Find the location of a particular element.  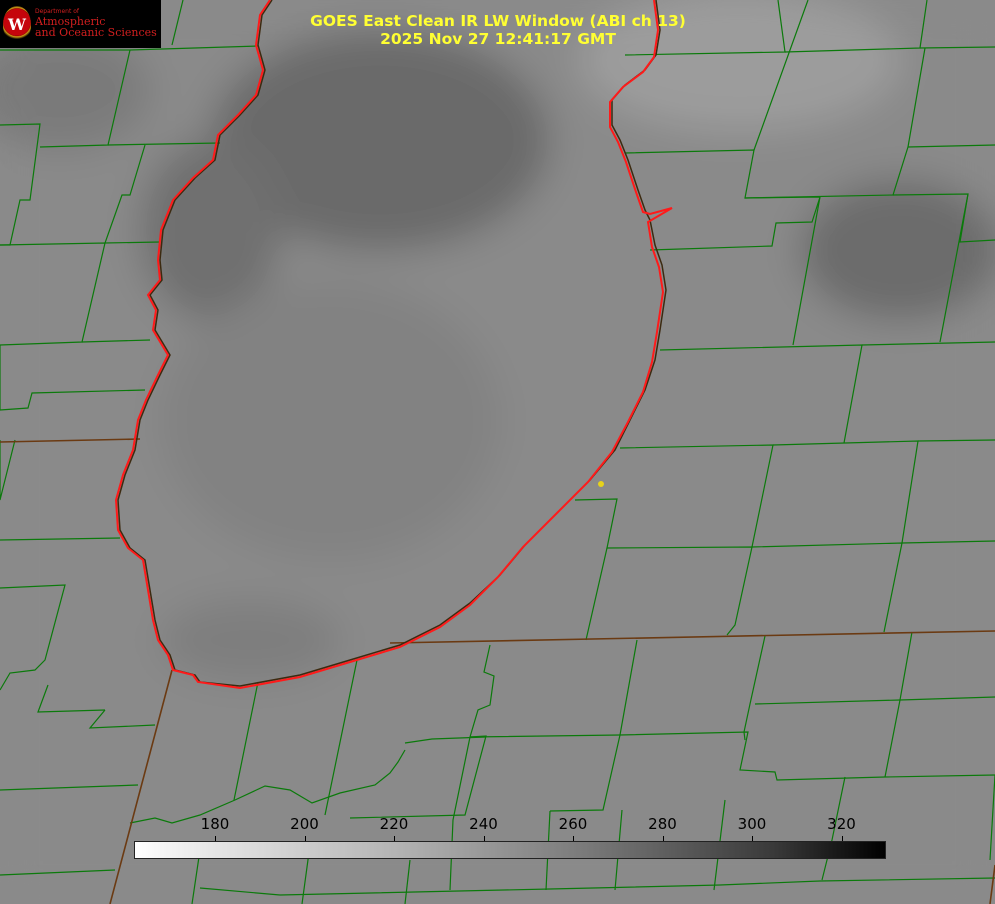

uw-crest-icon: W is located at coordinates (17, 24).